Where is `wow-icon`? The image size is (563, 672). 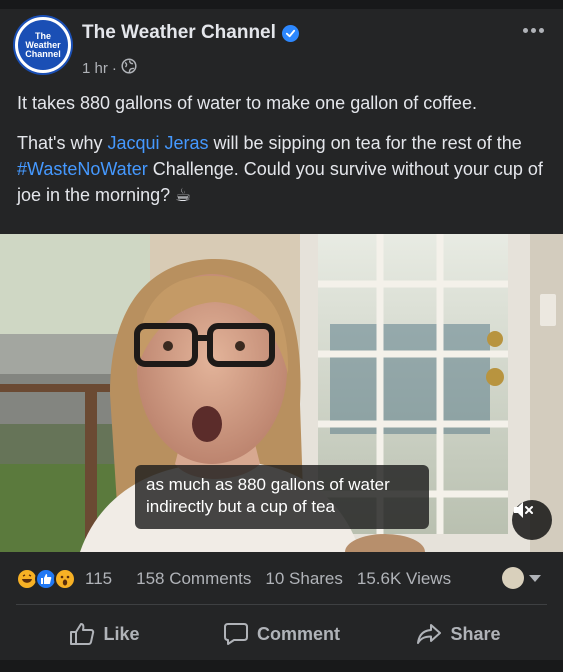 wow-icon is located at coordinates (65, 579).